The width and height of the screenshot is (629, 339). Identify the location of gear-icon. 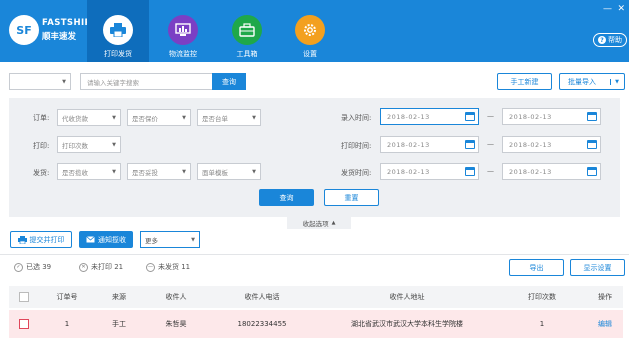
(310, 30).